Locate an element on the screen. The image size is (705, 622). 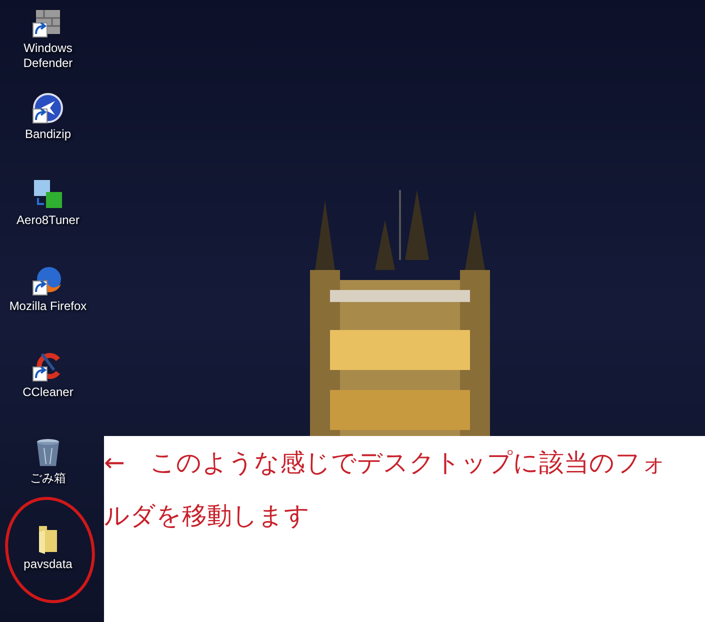
icon-label: Aero8Tuner is located at coordinates (48, 220).